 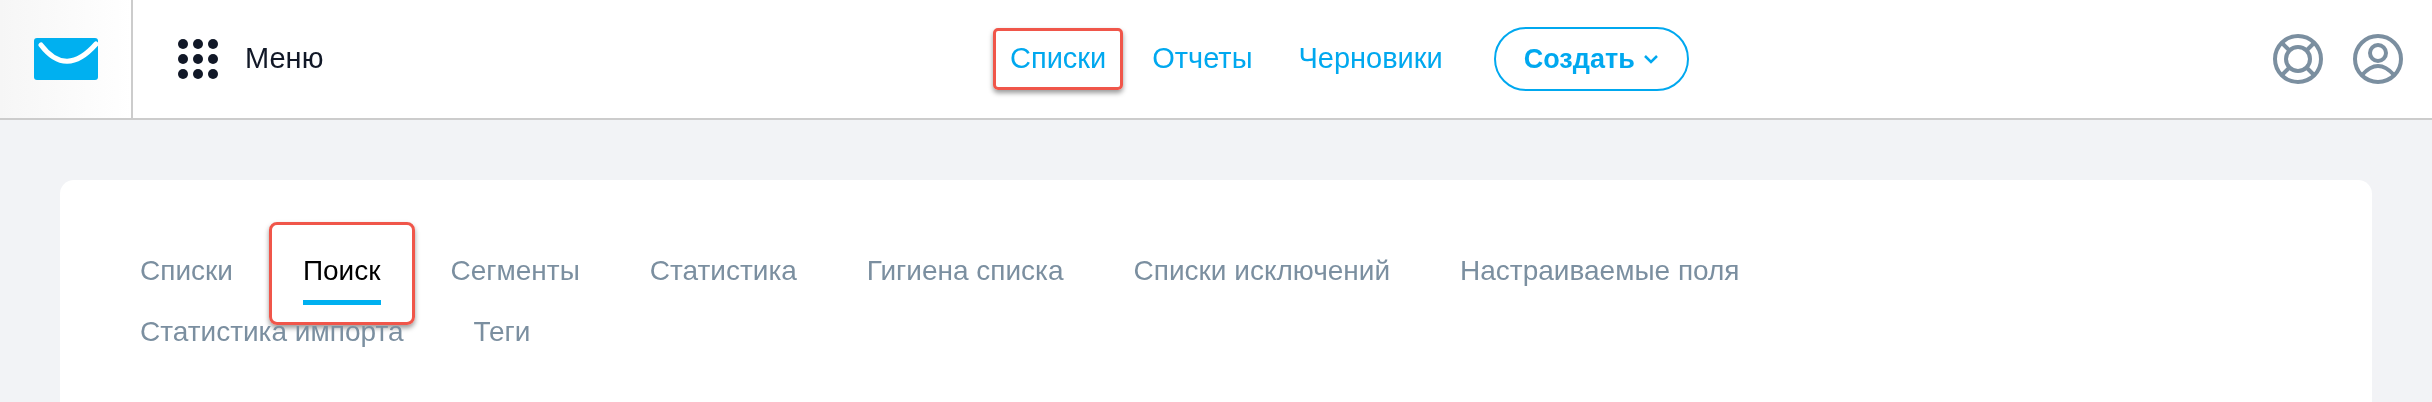 I want to click on tab: Гигиена списка, so click(x=965, y=277).